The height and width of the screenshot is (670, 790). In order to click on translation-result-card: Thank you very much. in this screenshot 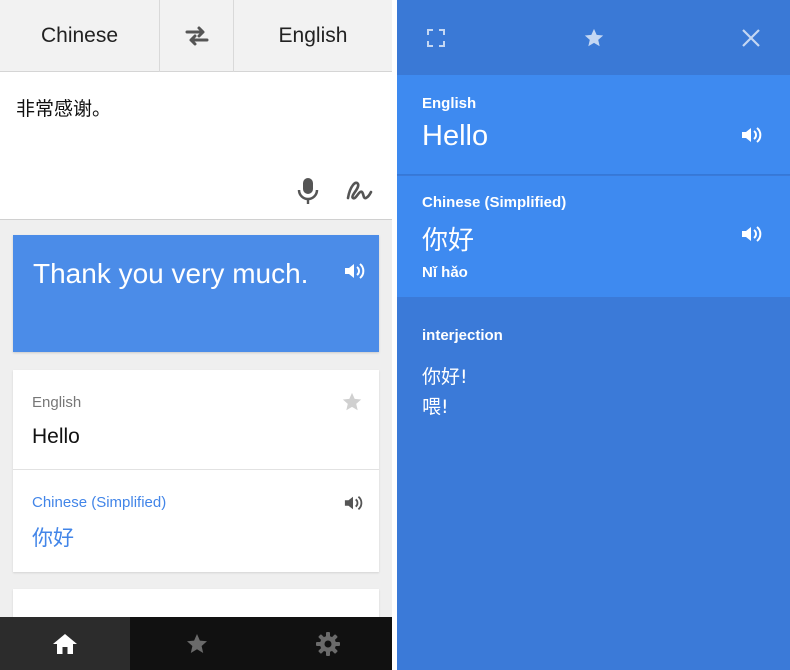, I will do `click(196, 293)`.